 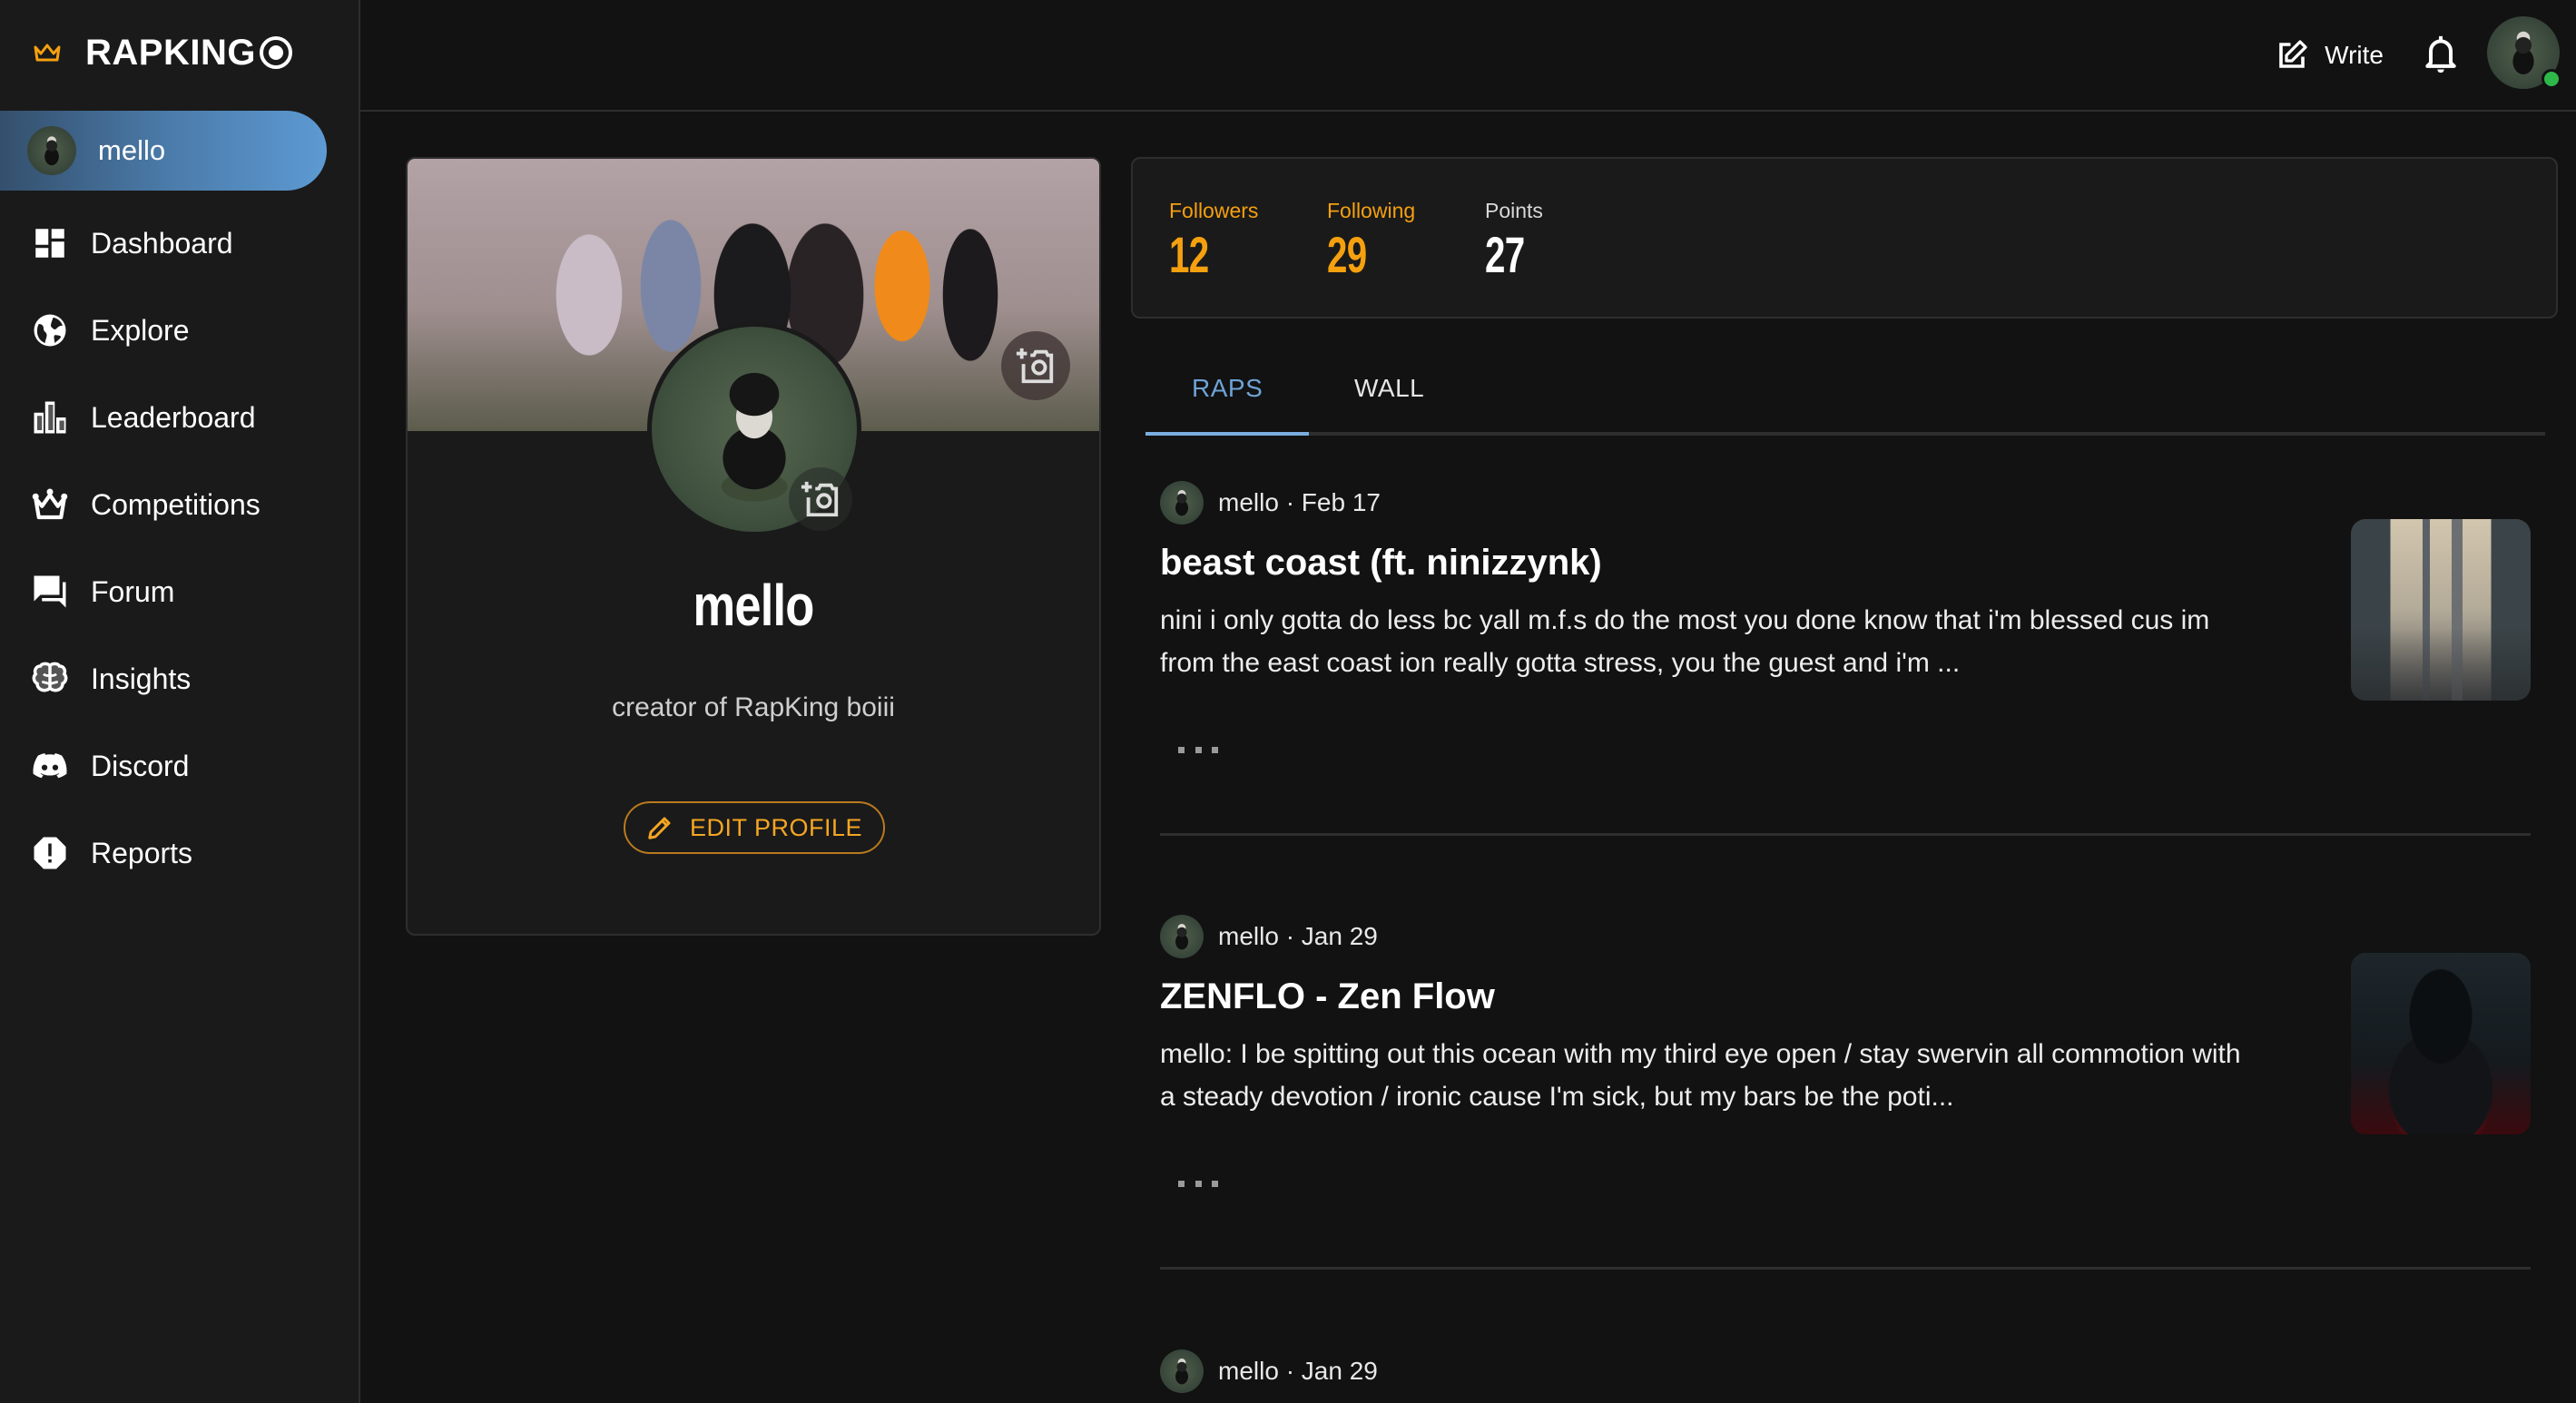 What do you see at coordinates (659, 828) in the screenshot?
I see `pencil-icon` at bounding box center [659, 828].